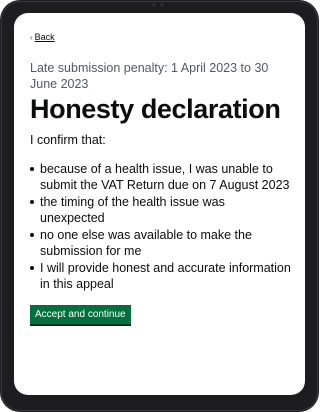  I want to click on accept-and-continue-button: Accept and continue, so click(80, 314).